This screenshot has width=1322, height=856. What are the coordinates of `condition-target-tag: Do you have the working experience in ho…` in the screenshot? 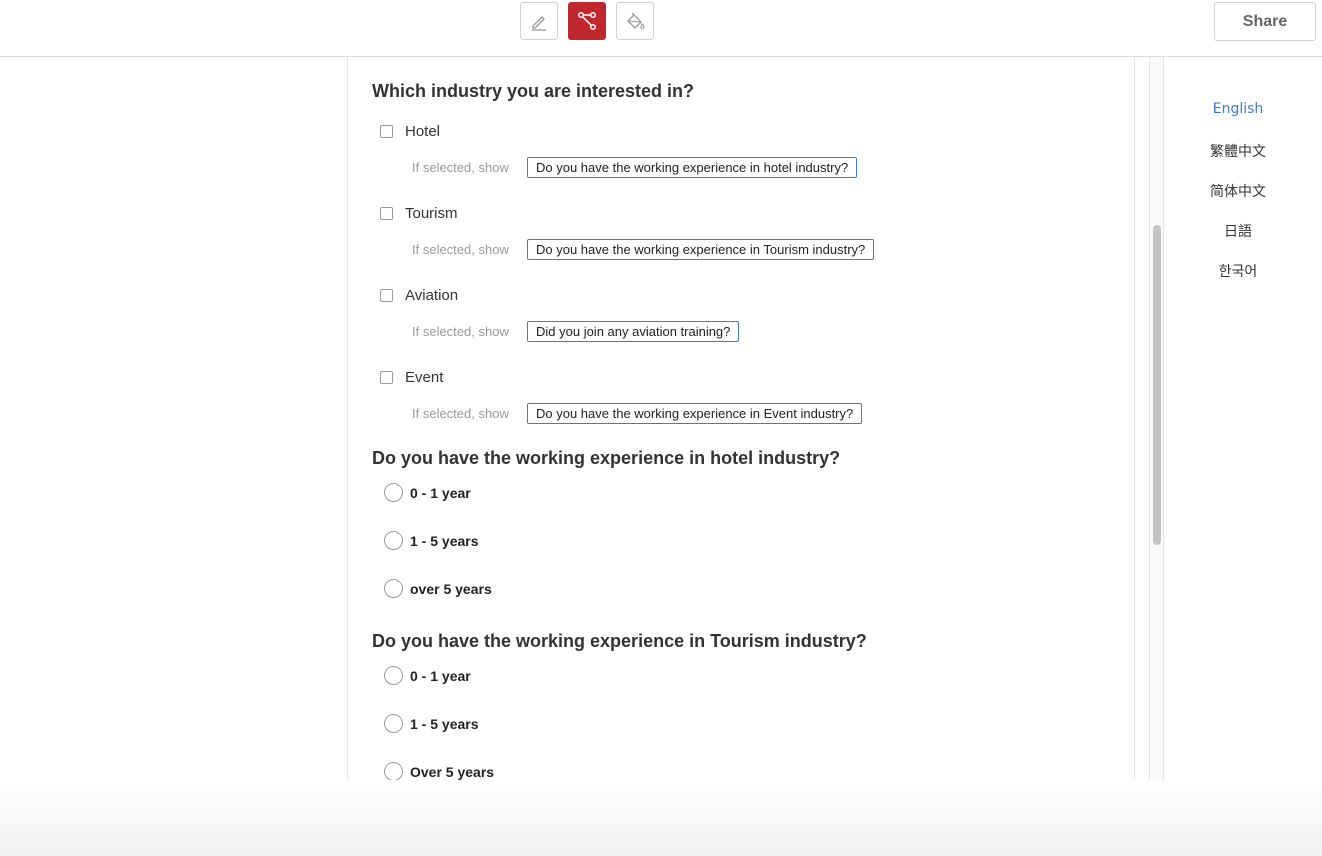 It's located at (692, 167).